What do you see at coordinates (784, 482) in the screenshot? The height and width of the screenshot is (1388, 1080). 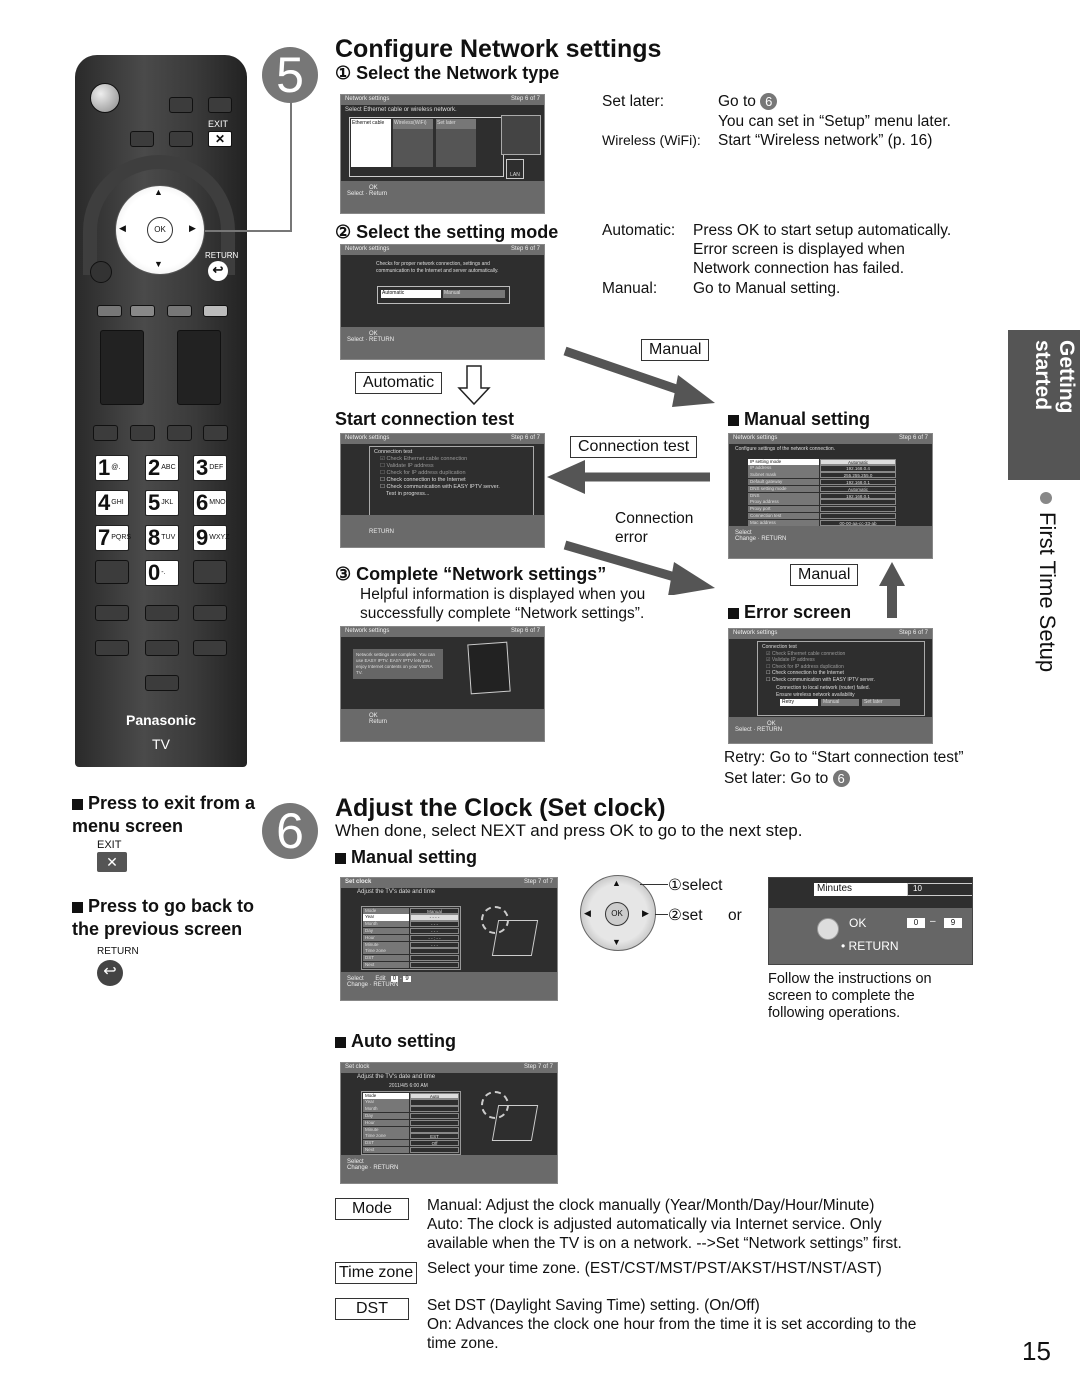 I see `settings-row-label: Default gateway` at bounding box center [784, 482].